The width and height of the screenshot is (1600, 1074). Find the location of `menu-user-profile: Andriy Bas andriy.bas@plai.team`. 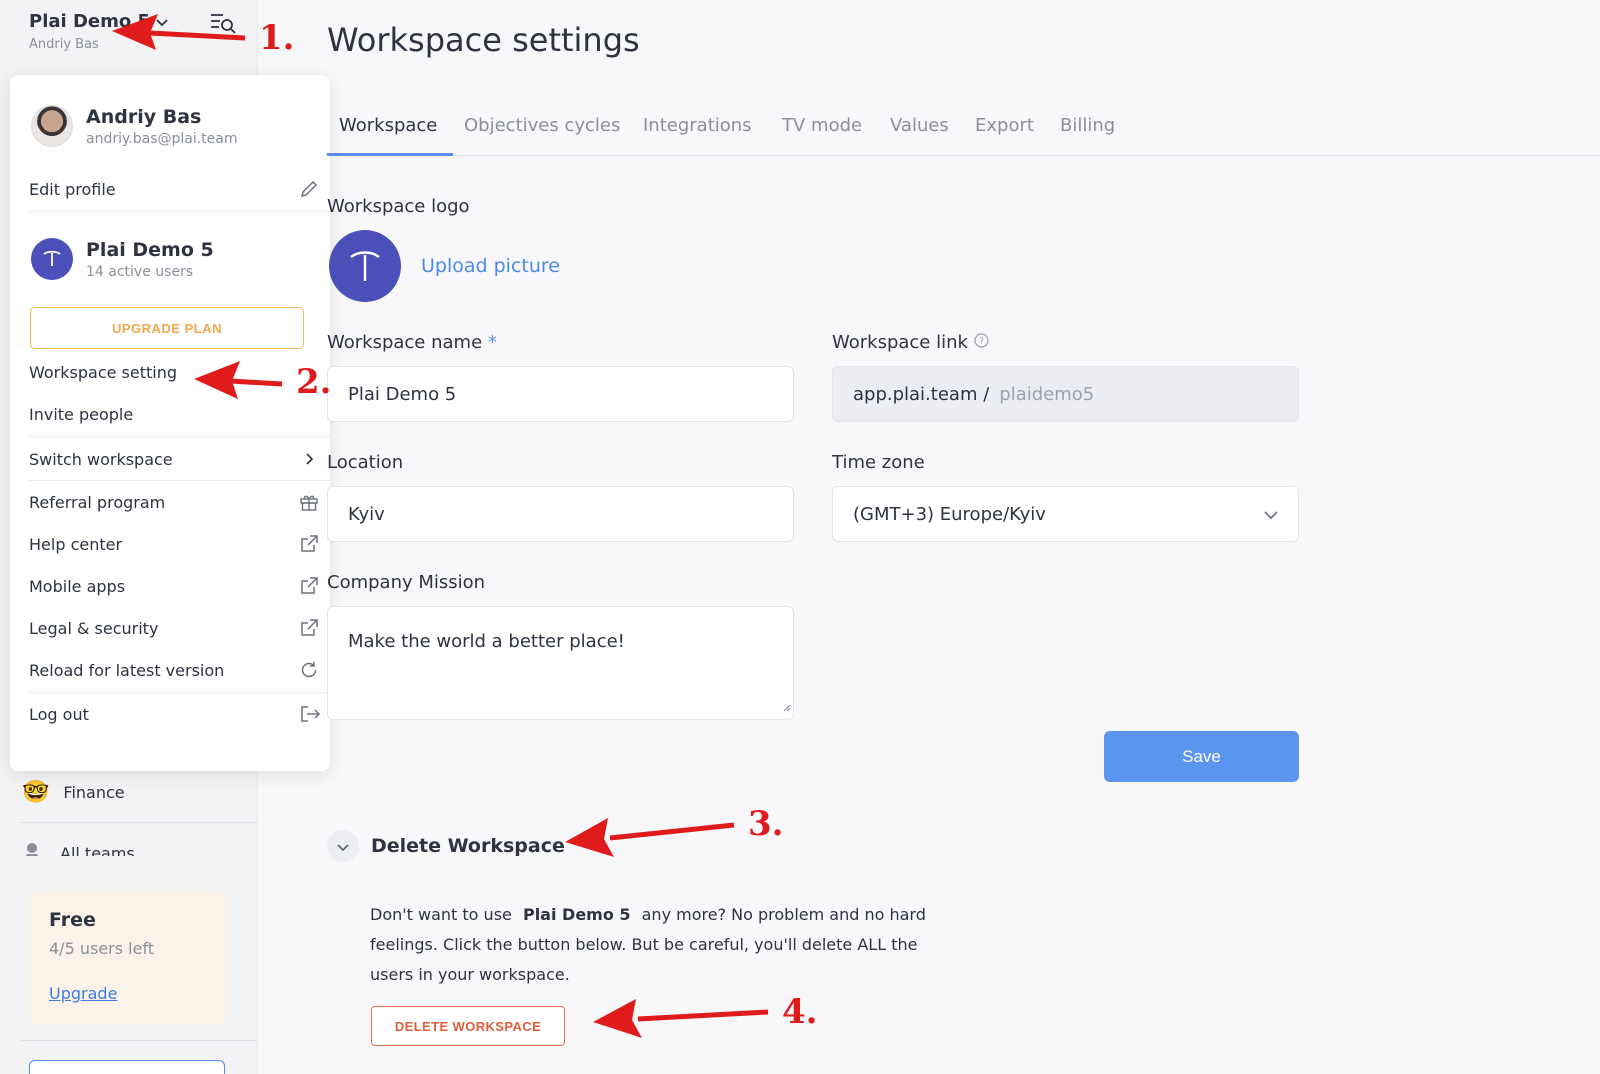

menu-user-profile: Andriy Bas andriy.bas@plai.team is located at coordinates (134, 126).